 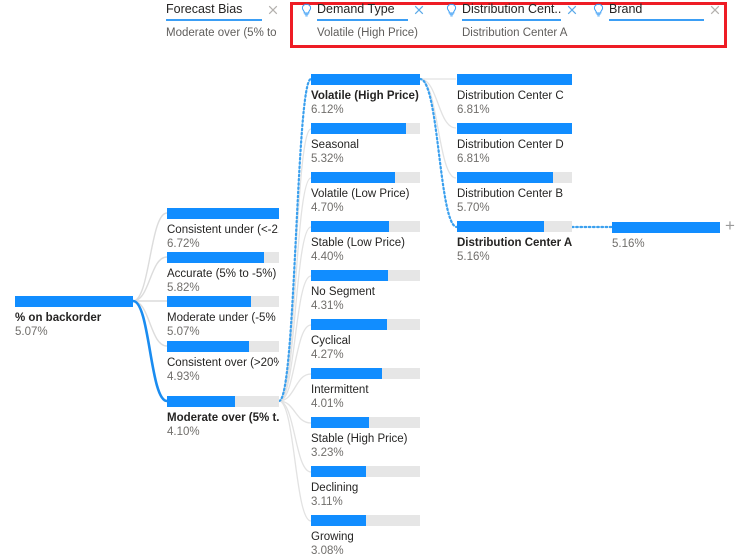 I want to click on node-label: Growing, so click(x=332, y=537).